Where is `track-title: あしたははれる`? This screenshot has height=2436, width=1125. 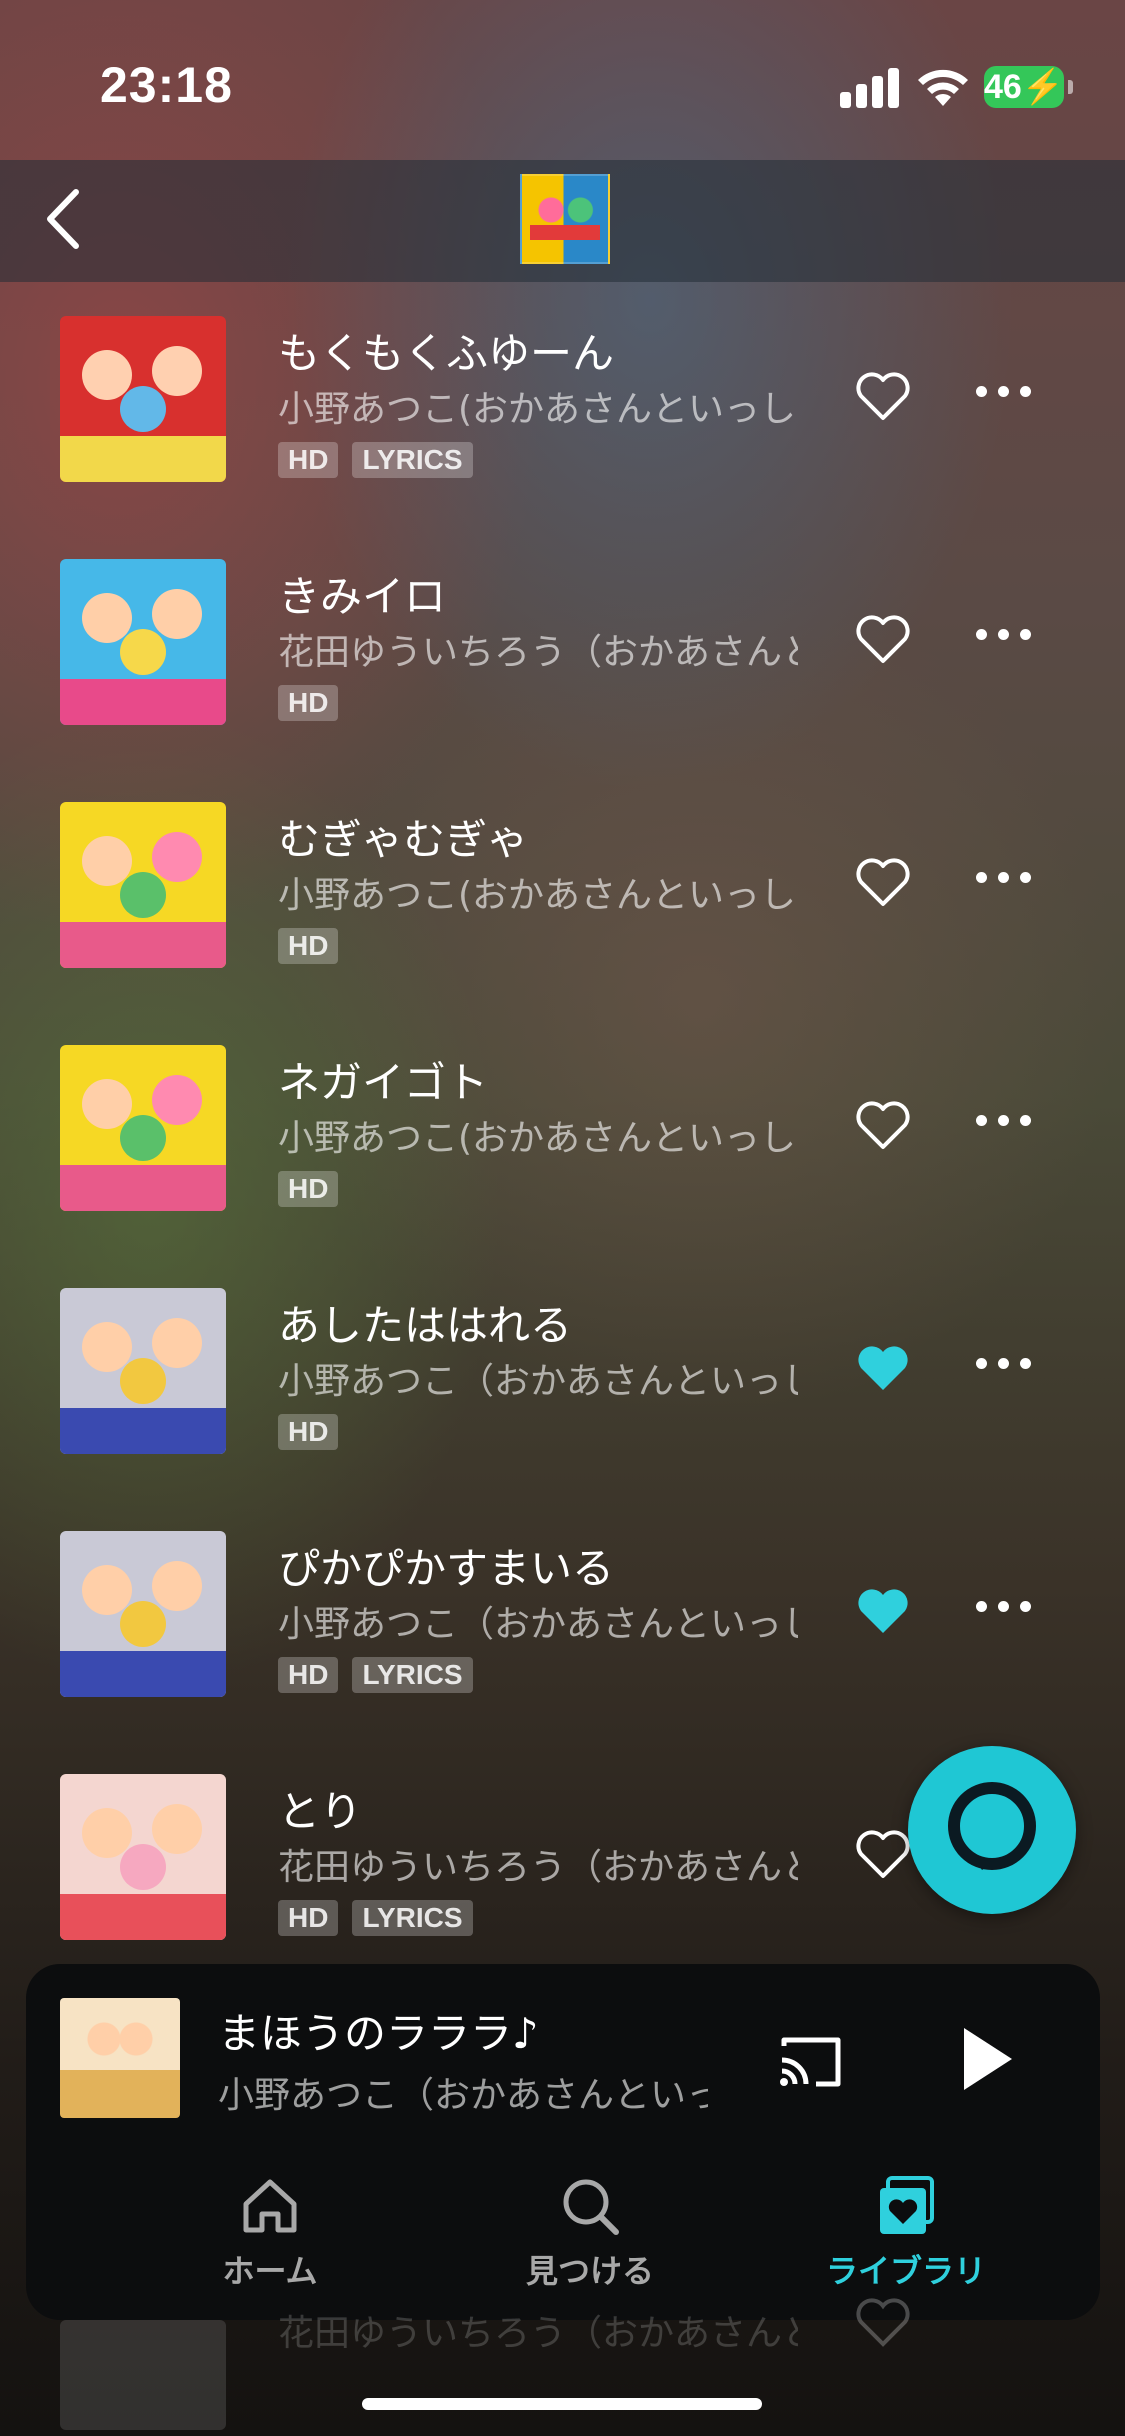 track-title: あしたははれる is located at coordinates (425, 1325).